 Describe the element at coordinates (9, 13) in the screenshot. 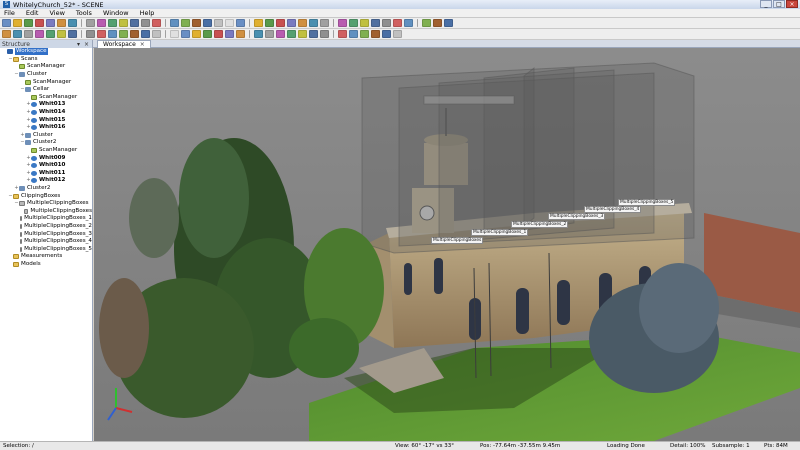

I see `menu-file: File` at that location.